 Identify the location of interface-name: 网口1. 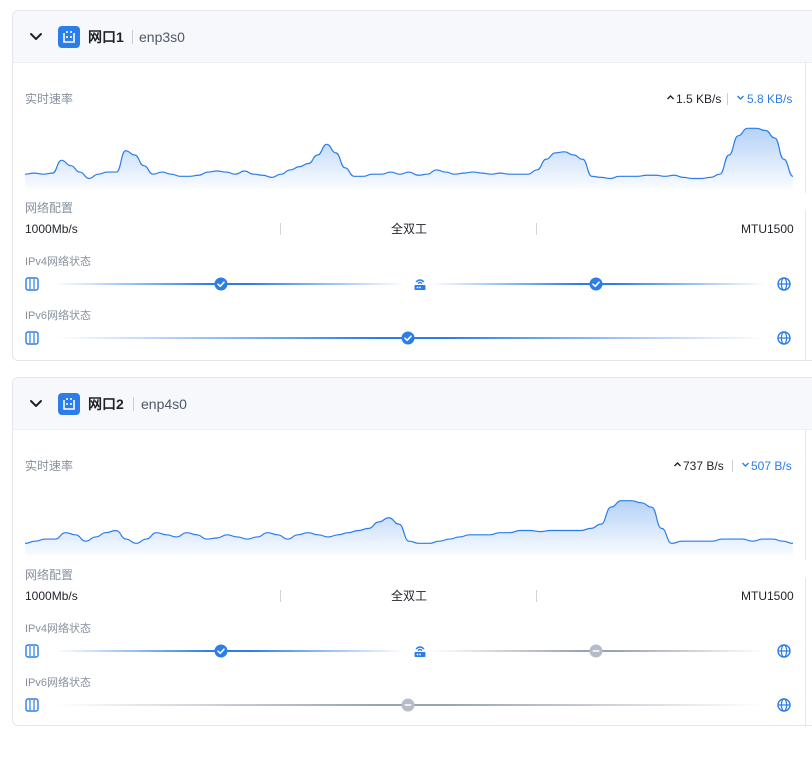
(106, 37).